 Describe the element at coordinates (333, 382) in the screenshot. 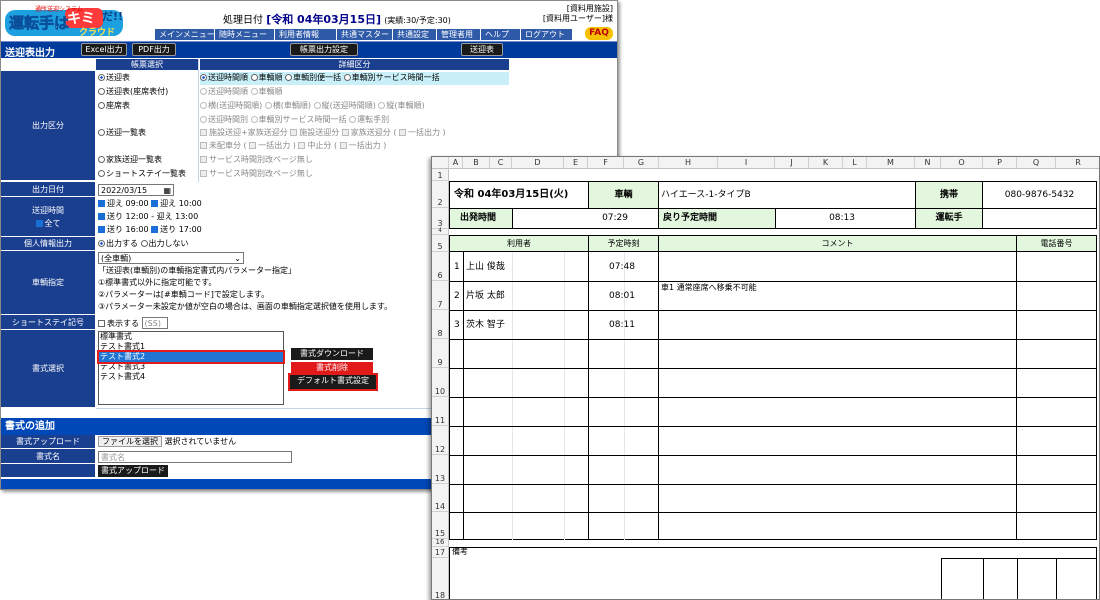

I see `default-format-button: デフォルト書式設定` at that location.